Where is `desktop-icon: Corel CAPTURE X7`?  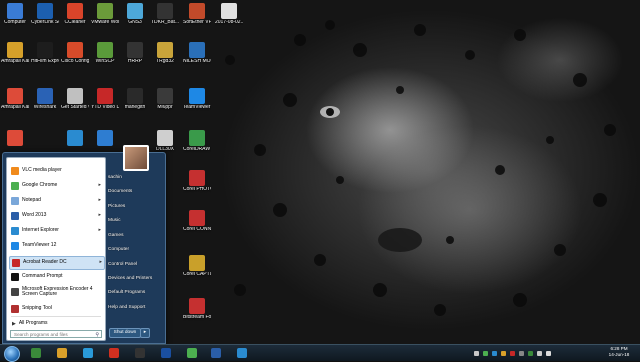
desktop-icon: Corel CAPTURE X7 is located at coordinates (197, 266).